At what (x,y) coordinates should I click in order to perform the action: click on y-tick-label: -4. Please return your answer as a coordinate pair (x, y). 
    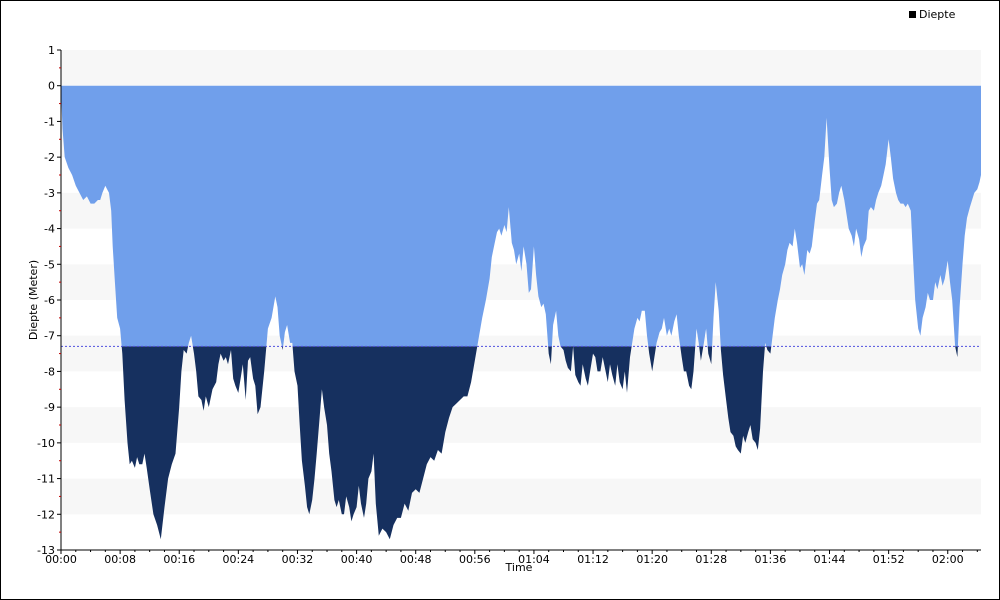
    Looking at the image, I should click on (49, 229).